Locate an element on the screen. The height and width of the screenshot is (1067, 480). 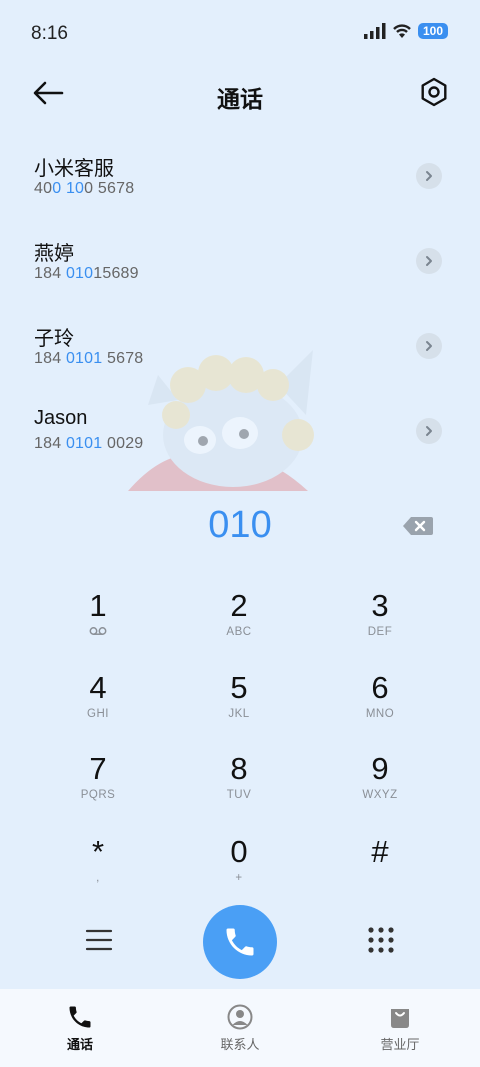
key-digit: 2 is located at coordinates (239, 605).